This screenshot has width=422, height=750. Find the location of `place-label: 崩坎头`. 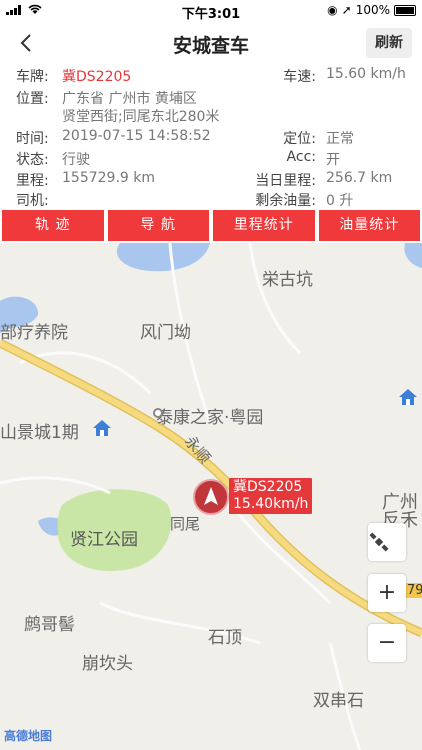

place-label: 崩坎头 is located at coordinates (107, 664).